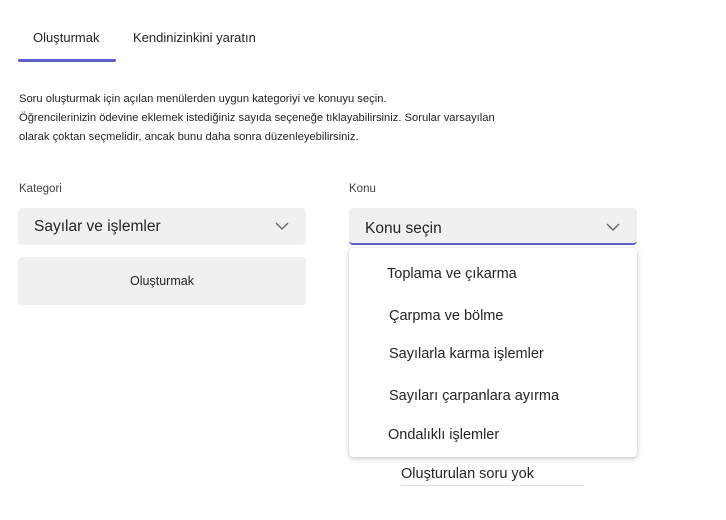 The image size is (726, 520). What do you see at coordinates (446, 316) in the screenshot?
I see `option-label: Çarpma ve bölme` at bounding box center [446, 316].